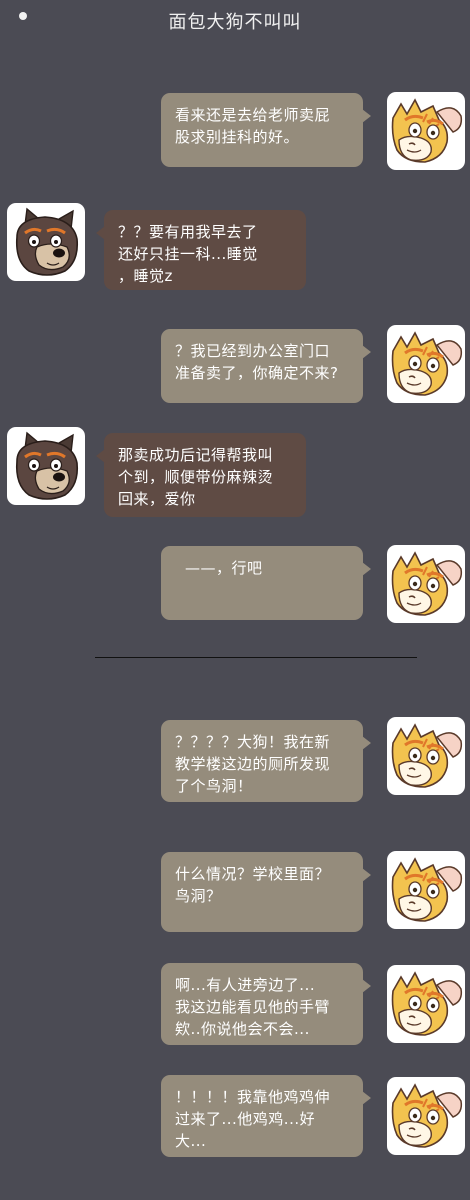 This screenshot has width=470, height=1200. What do you see at coordinates (266, 583) in the screenshot?
I see `message-bubble-me: ——，行吧` at bounding box center [266, 583].